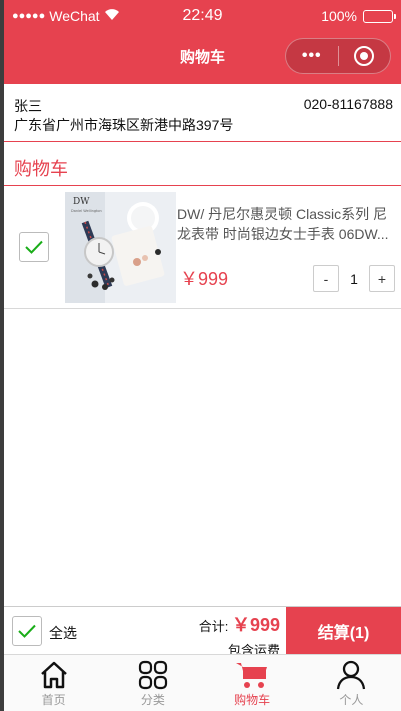 The height and width of the screenshot is (711, 401). What do you see at coordinates (28, 106) in the screenshot?
I see `recipient-name: 张三` at bounding box center [28, 106].